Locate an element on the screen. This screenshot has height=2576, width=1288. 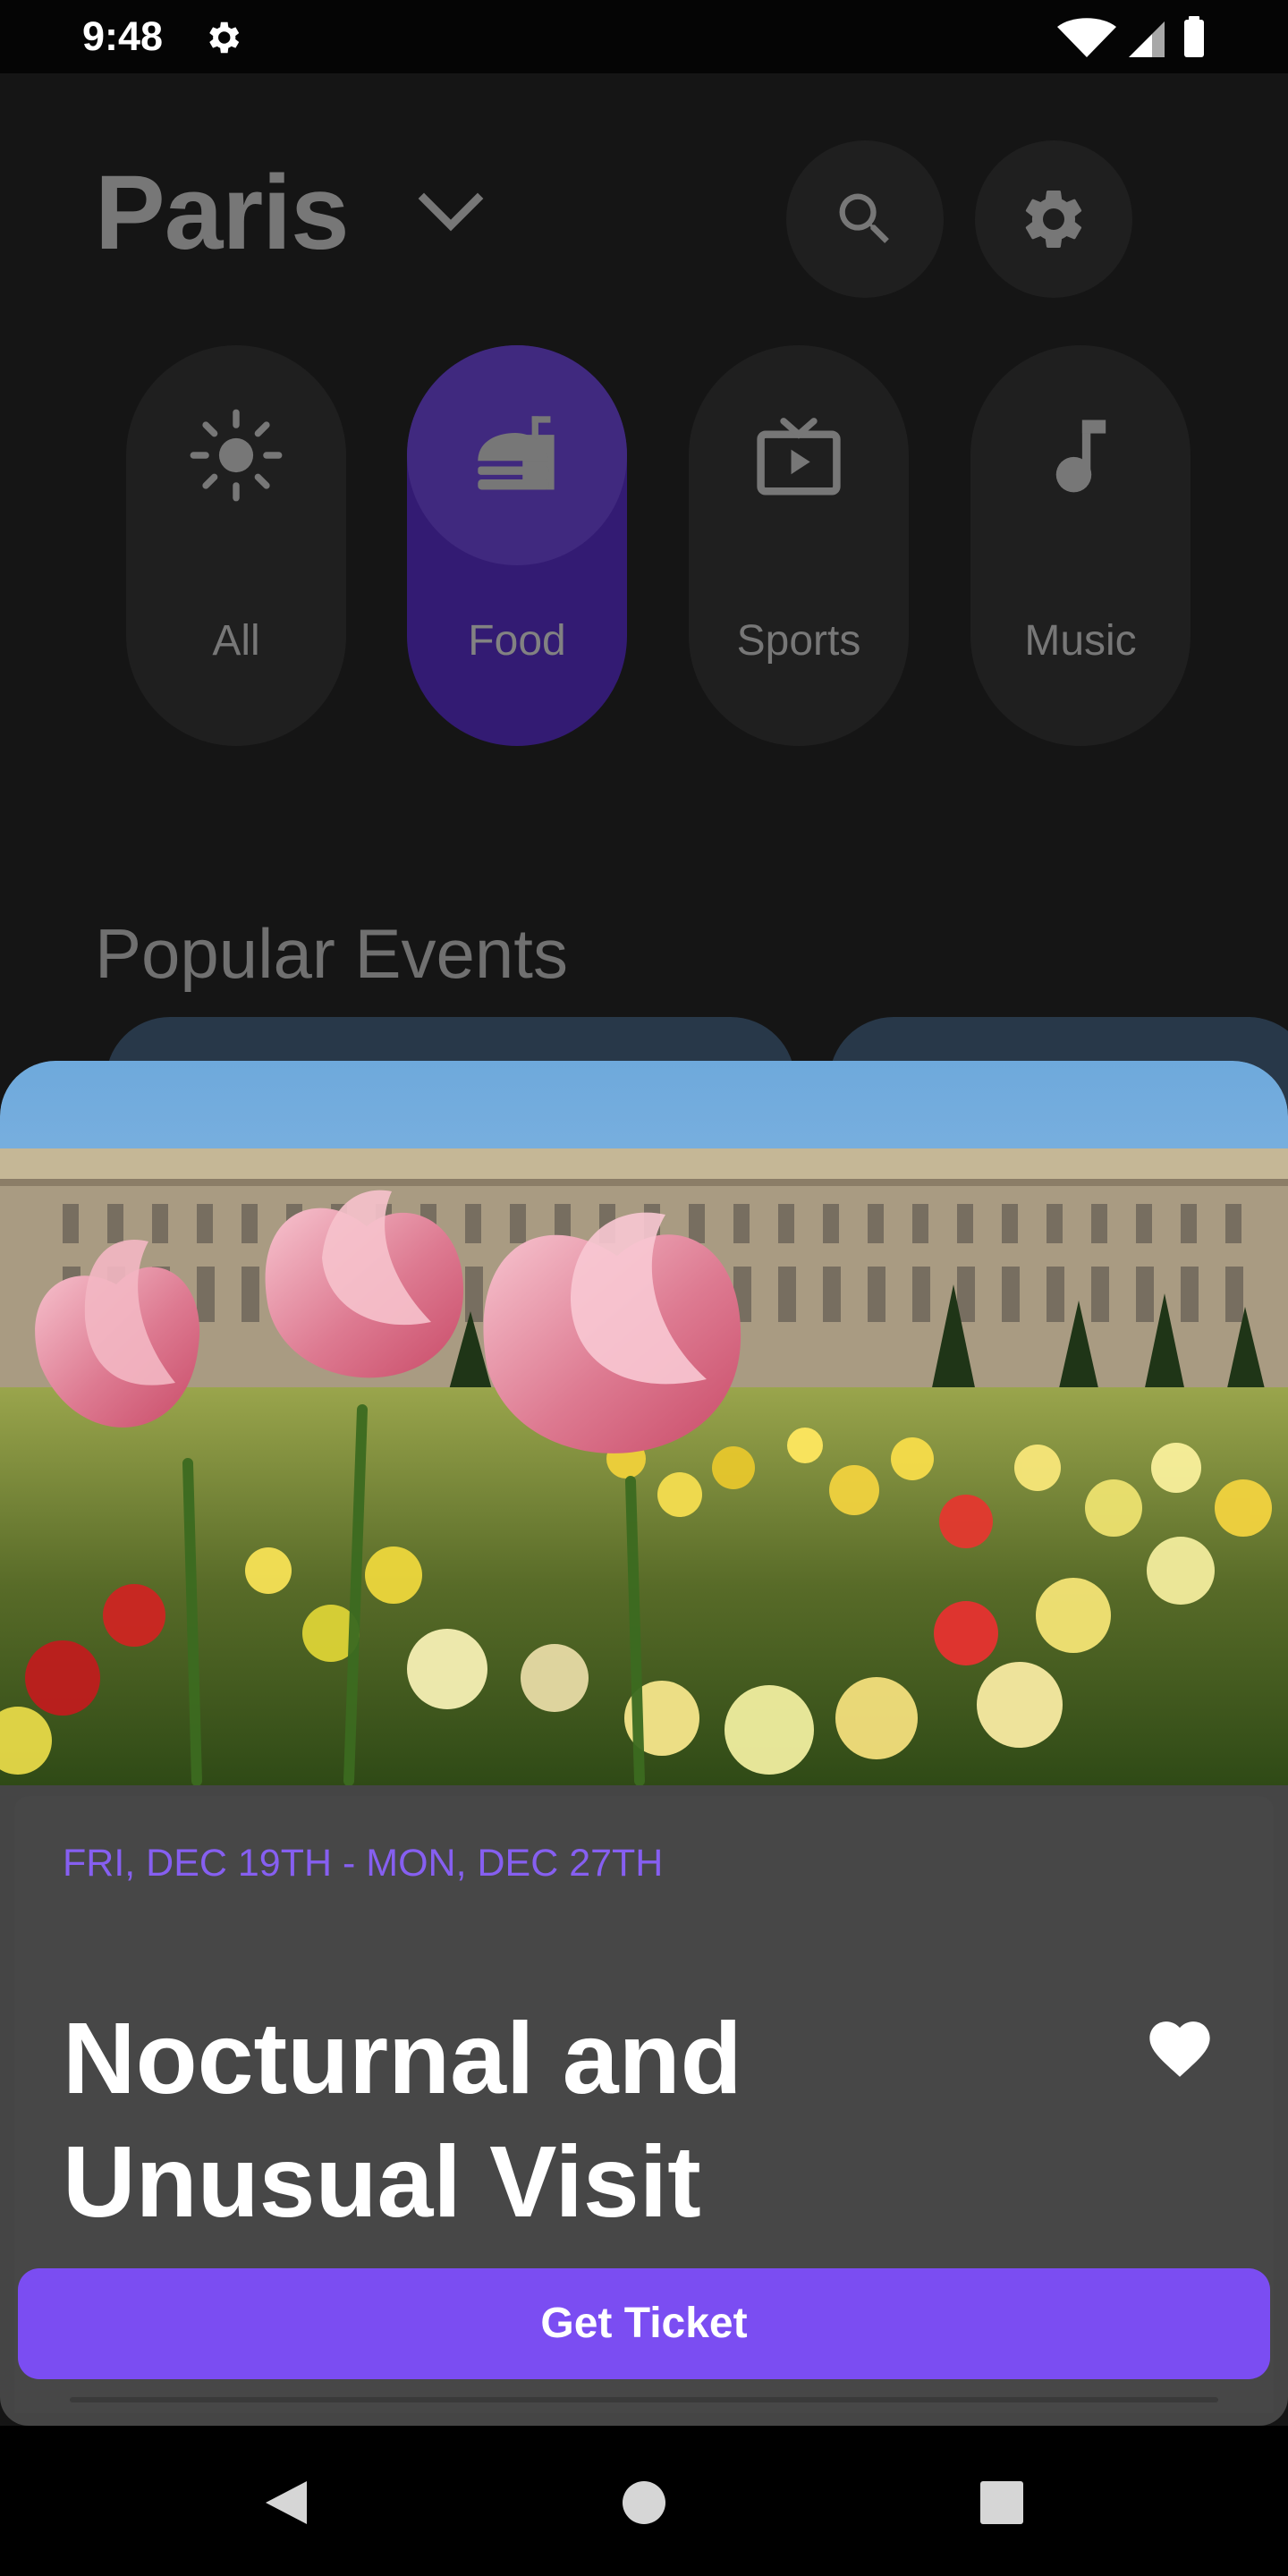
category-all-icon-wrap is located at coordinates (236, 455).